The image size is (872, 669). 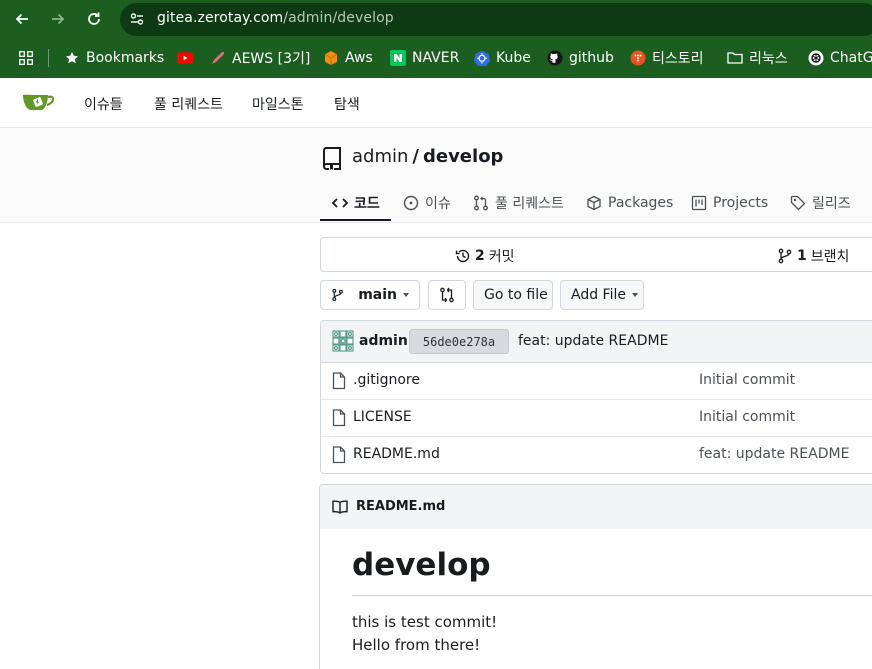 I want to click on rocket-icon, so click(x=218, y=58).